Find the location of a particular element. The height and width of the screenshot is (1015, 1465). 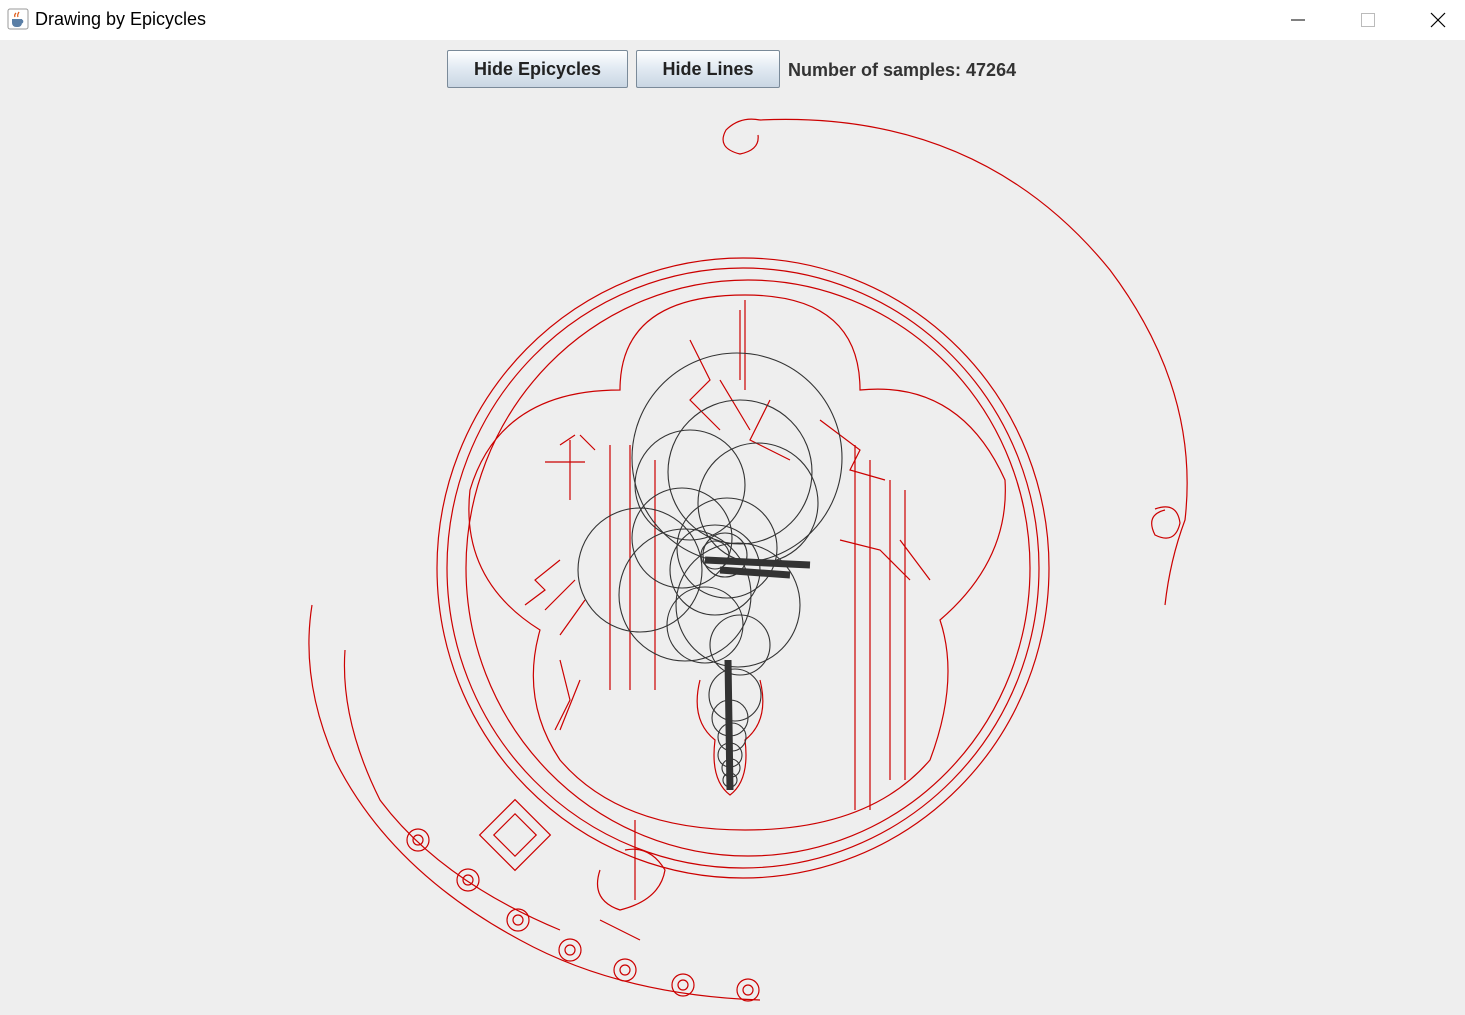

outer-arc-left-inner is located at coordinates (452, 790).